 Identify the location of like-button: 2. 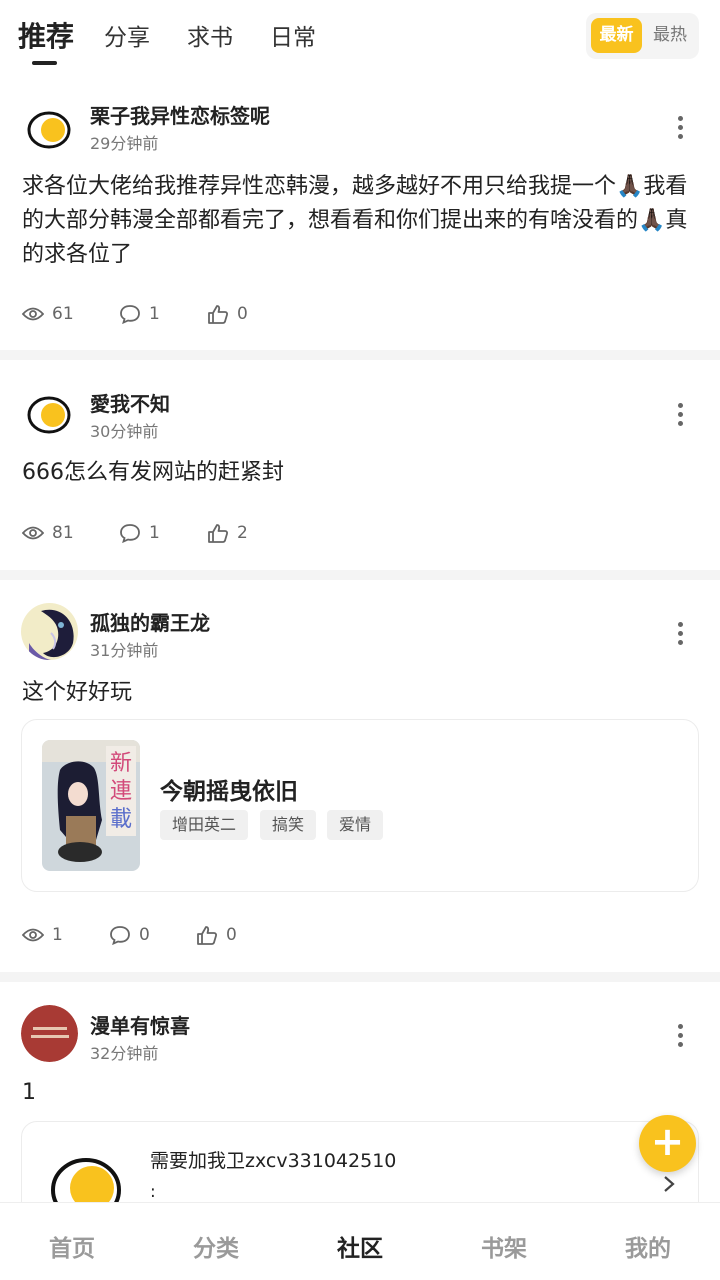
(227, 533).